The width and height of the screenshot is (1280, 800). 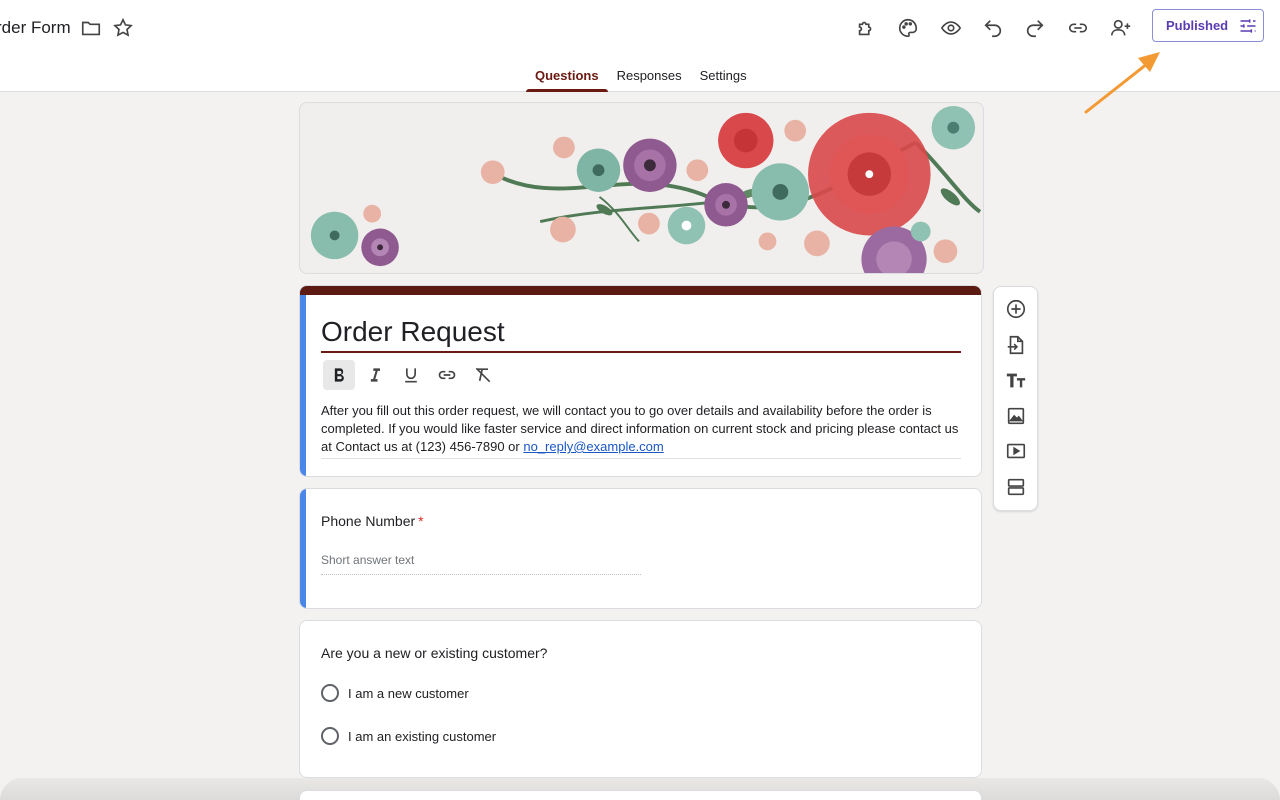 What do you see at coordinates (1248, 25) in the screenshot?
I see `tune-settings-icon` at bounding box center [1248, 25].